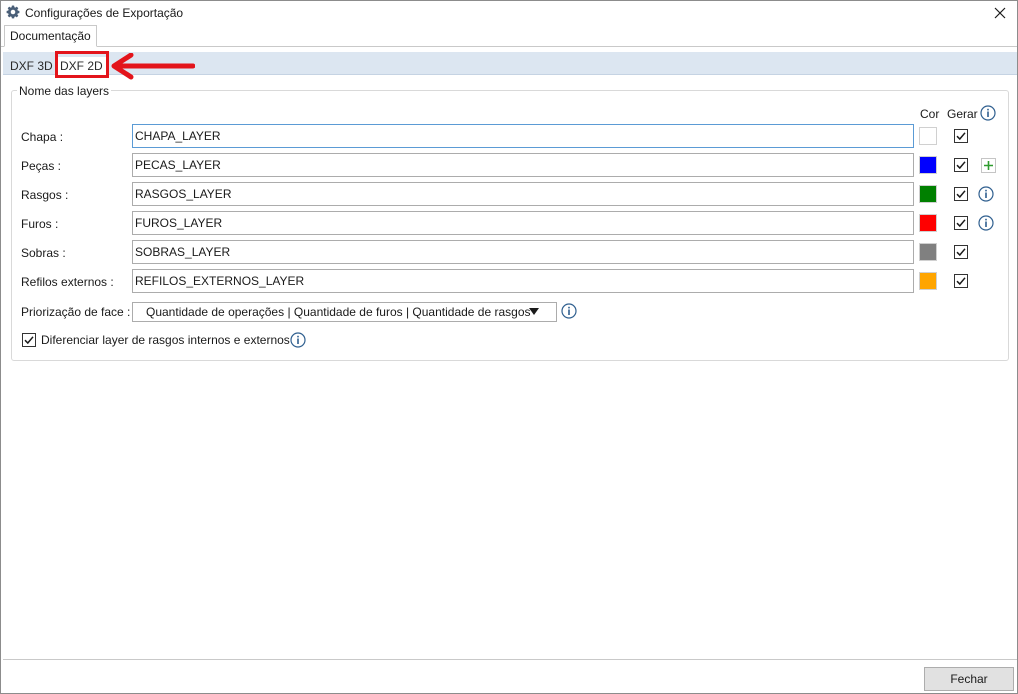 This screenshot has height=694, width=1018. I want to click on pecas-gerar-checkbox, so click(961, 165).